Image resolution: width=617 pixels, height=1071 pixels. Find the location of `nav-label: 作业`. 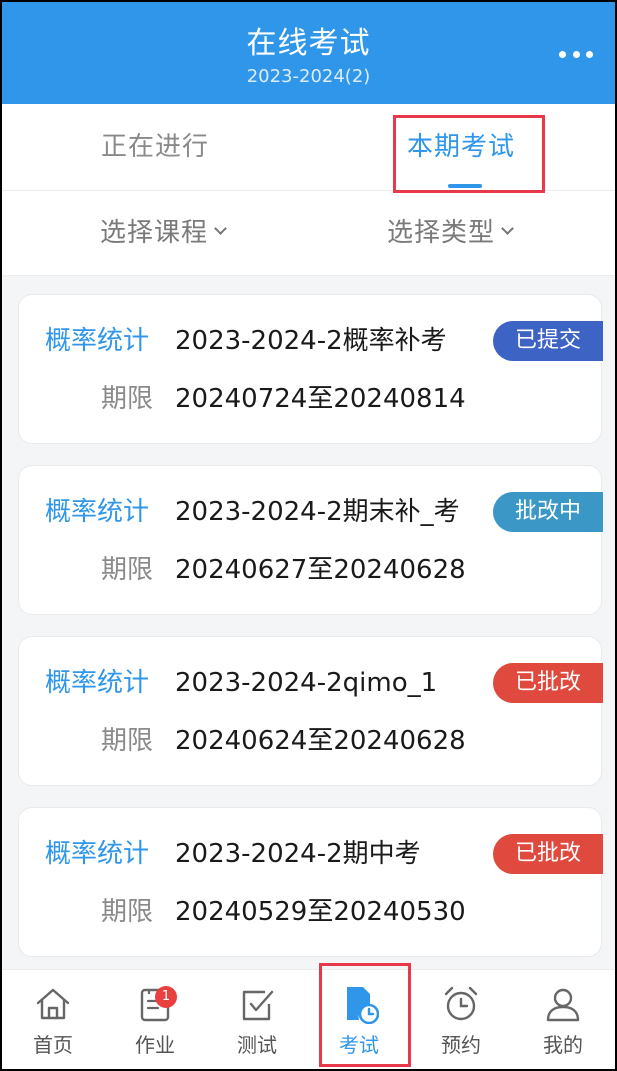

nav-label: 作业 is located at coordinates (155, 1045).